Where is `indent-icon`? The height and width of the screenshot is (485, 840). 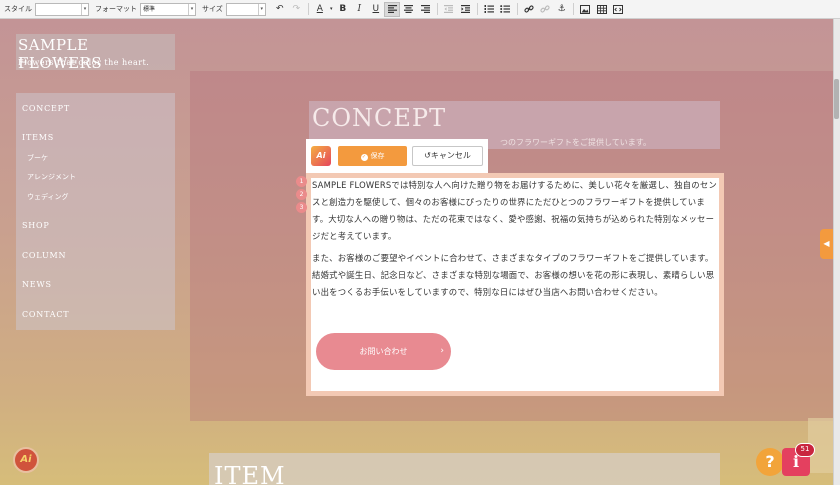 indent-icon is located at coordinates (465, 9).